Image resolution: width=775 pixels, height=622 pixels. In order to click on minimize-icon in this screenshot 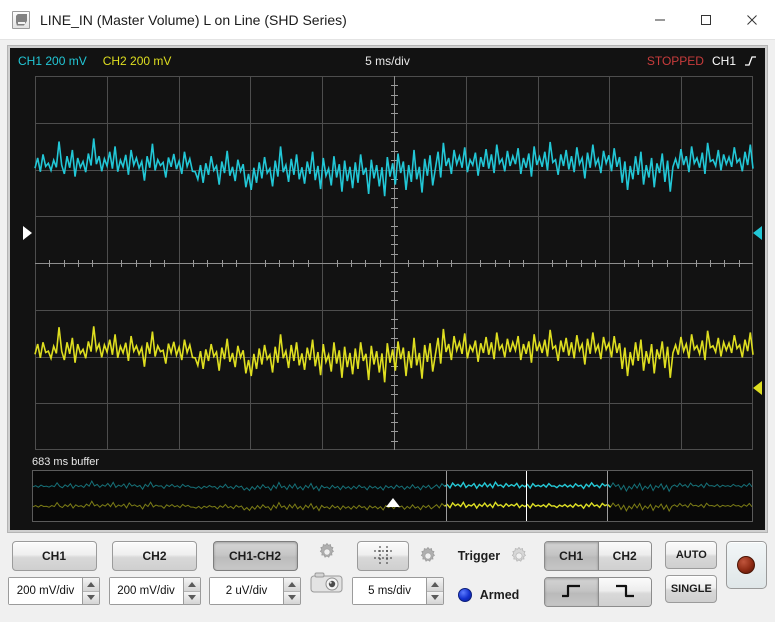, I will do `click(660, 20)`.